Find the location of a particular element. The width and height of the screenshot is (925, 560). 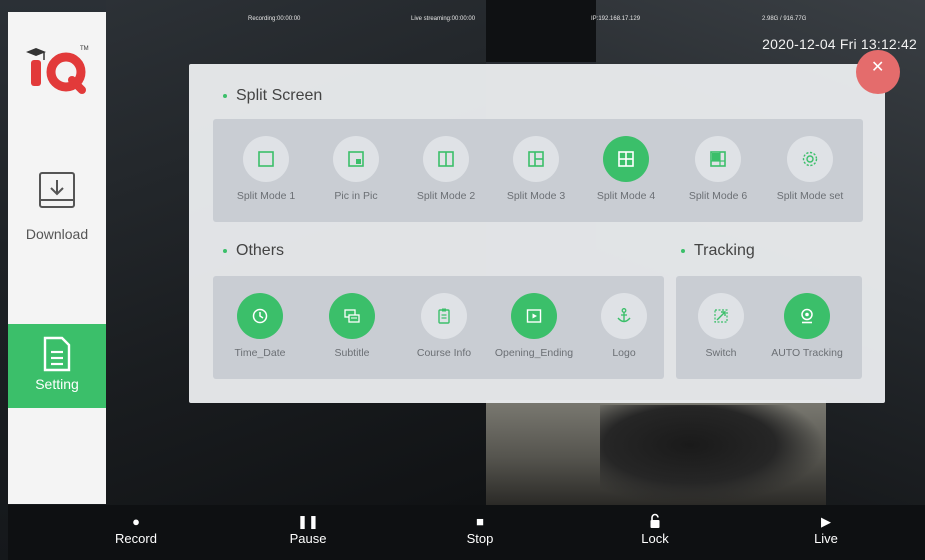

split-mode-3-button: Split Mode 3 is located at coordinates (536, 169).